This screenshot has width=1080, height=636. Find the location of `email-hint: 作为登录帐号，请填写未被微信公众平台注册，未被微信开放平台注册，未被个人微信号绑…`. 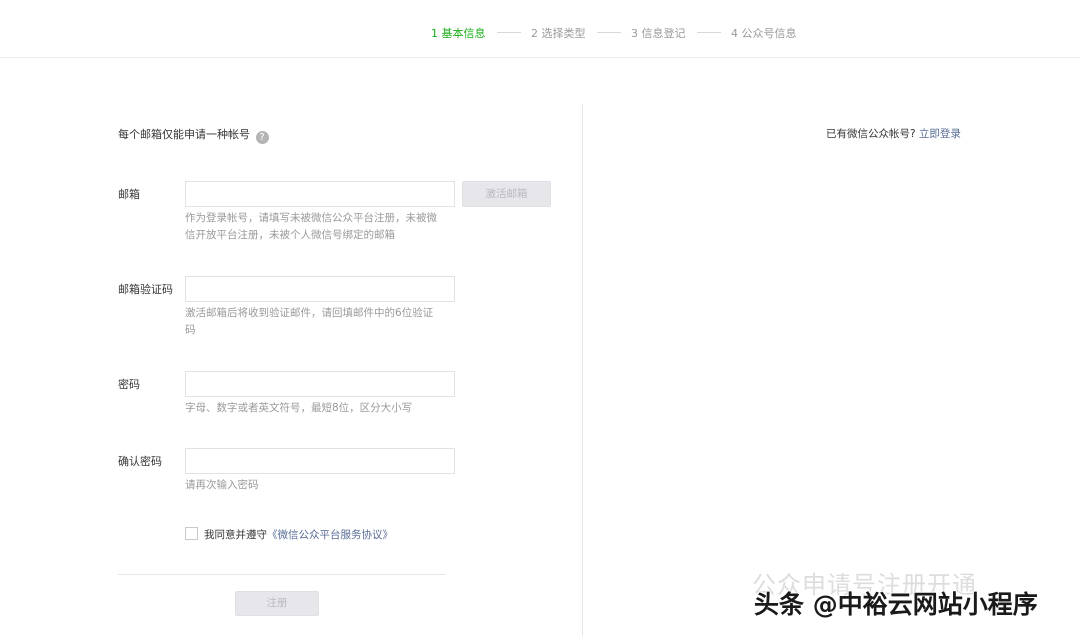

email-hint: 作为登录帐号，请填写未被微信公众平台注册，未被微信开放平台注册，未被个人微信号绑… is located at coordinates (311, 226).